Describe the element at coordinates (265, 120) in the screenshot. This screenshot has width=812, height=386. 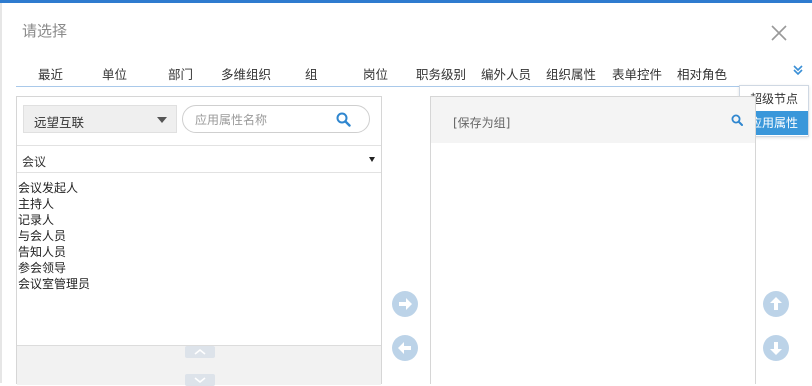
I see `search-input` at that location.